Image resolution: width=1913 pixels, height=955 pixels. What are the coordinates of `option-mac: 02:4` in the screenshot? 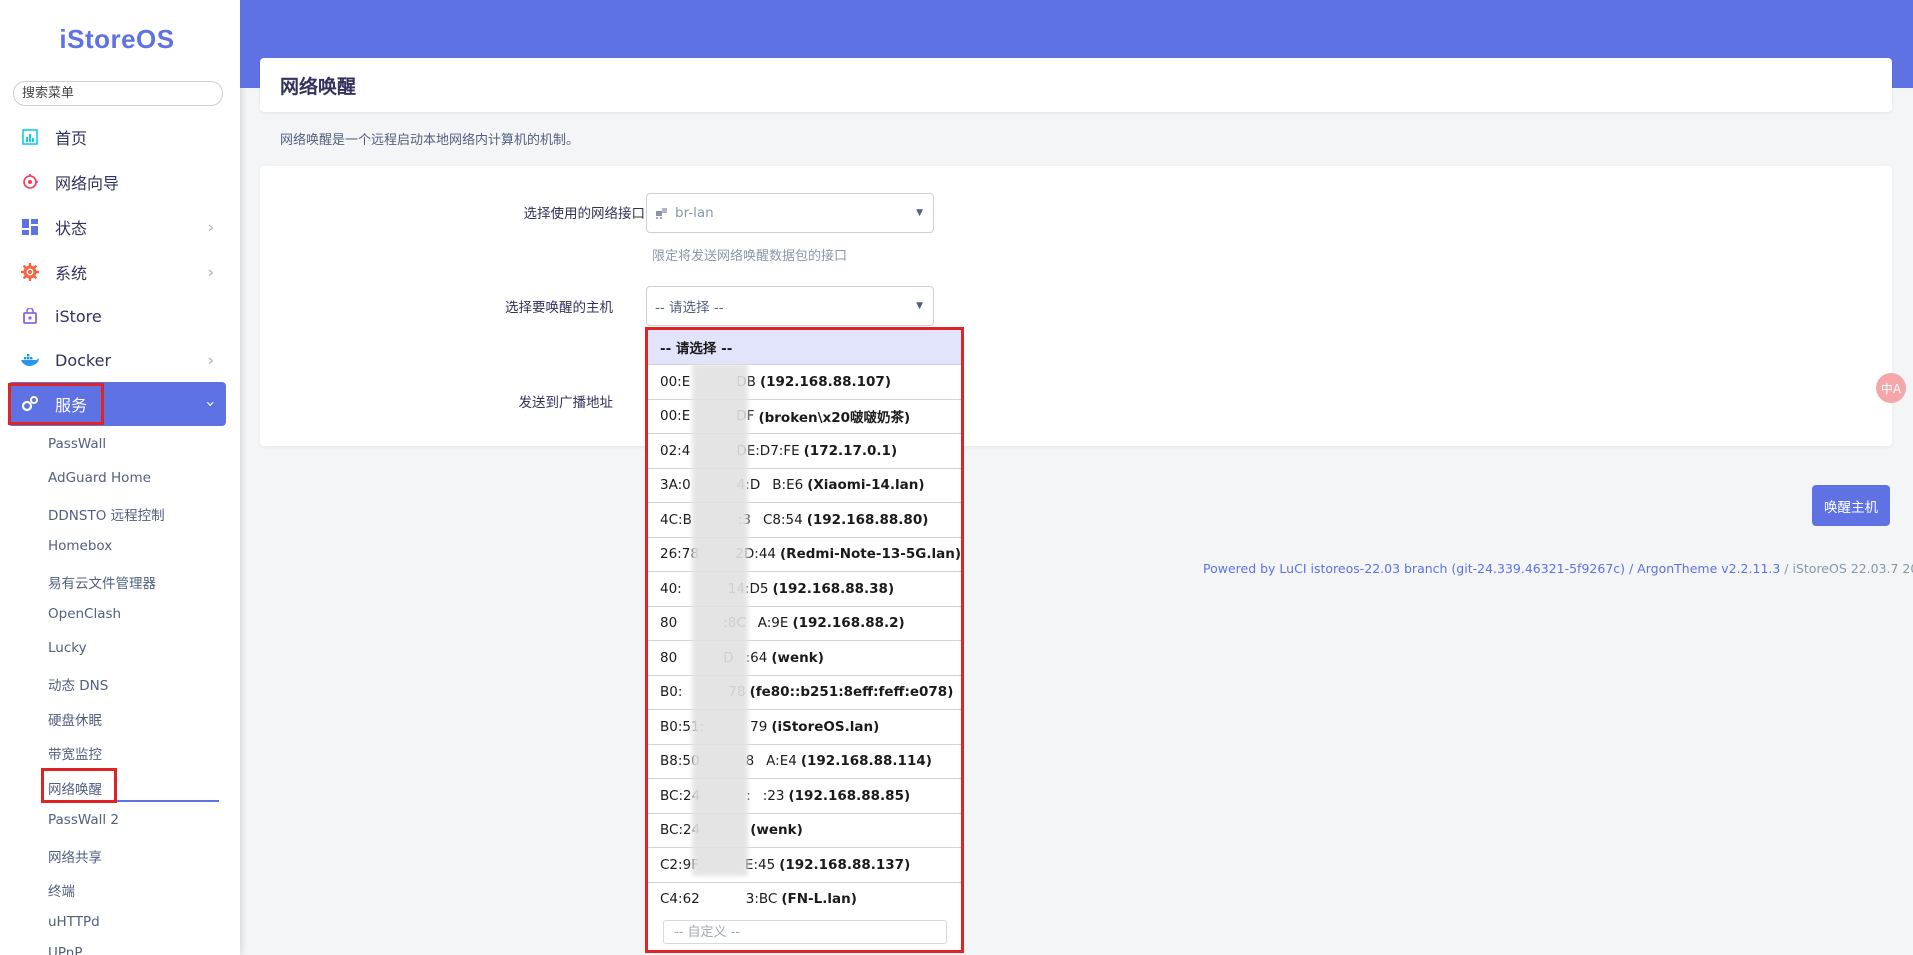 It's located at (675, 450).